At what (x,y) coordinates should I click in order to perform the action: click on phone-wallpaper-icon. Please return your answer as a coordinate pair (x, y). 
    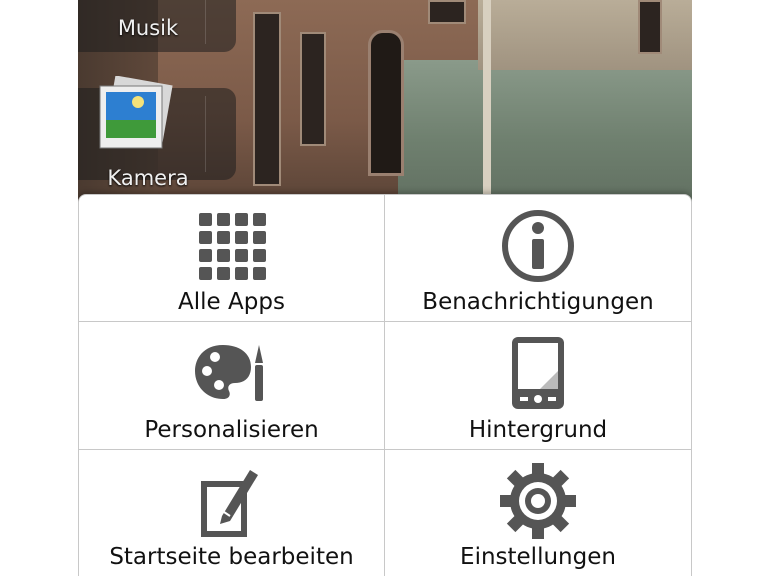
    Looking at the image, I should click on (538, 373).